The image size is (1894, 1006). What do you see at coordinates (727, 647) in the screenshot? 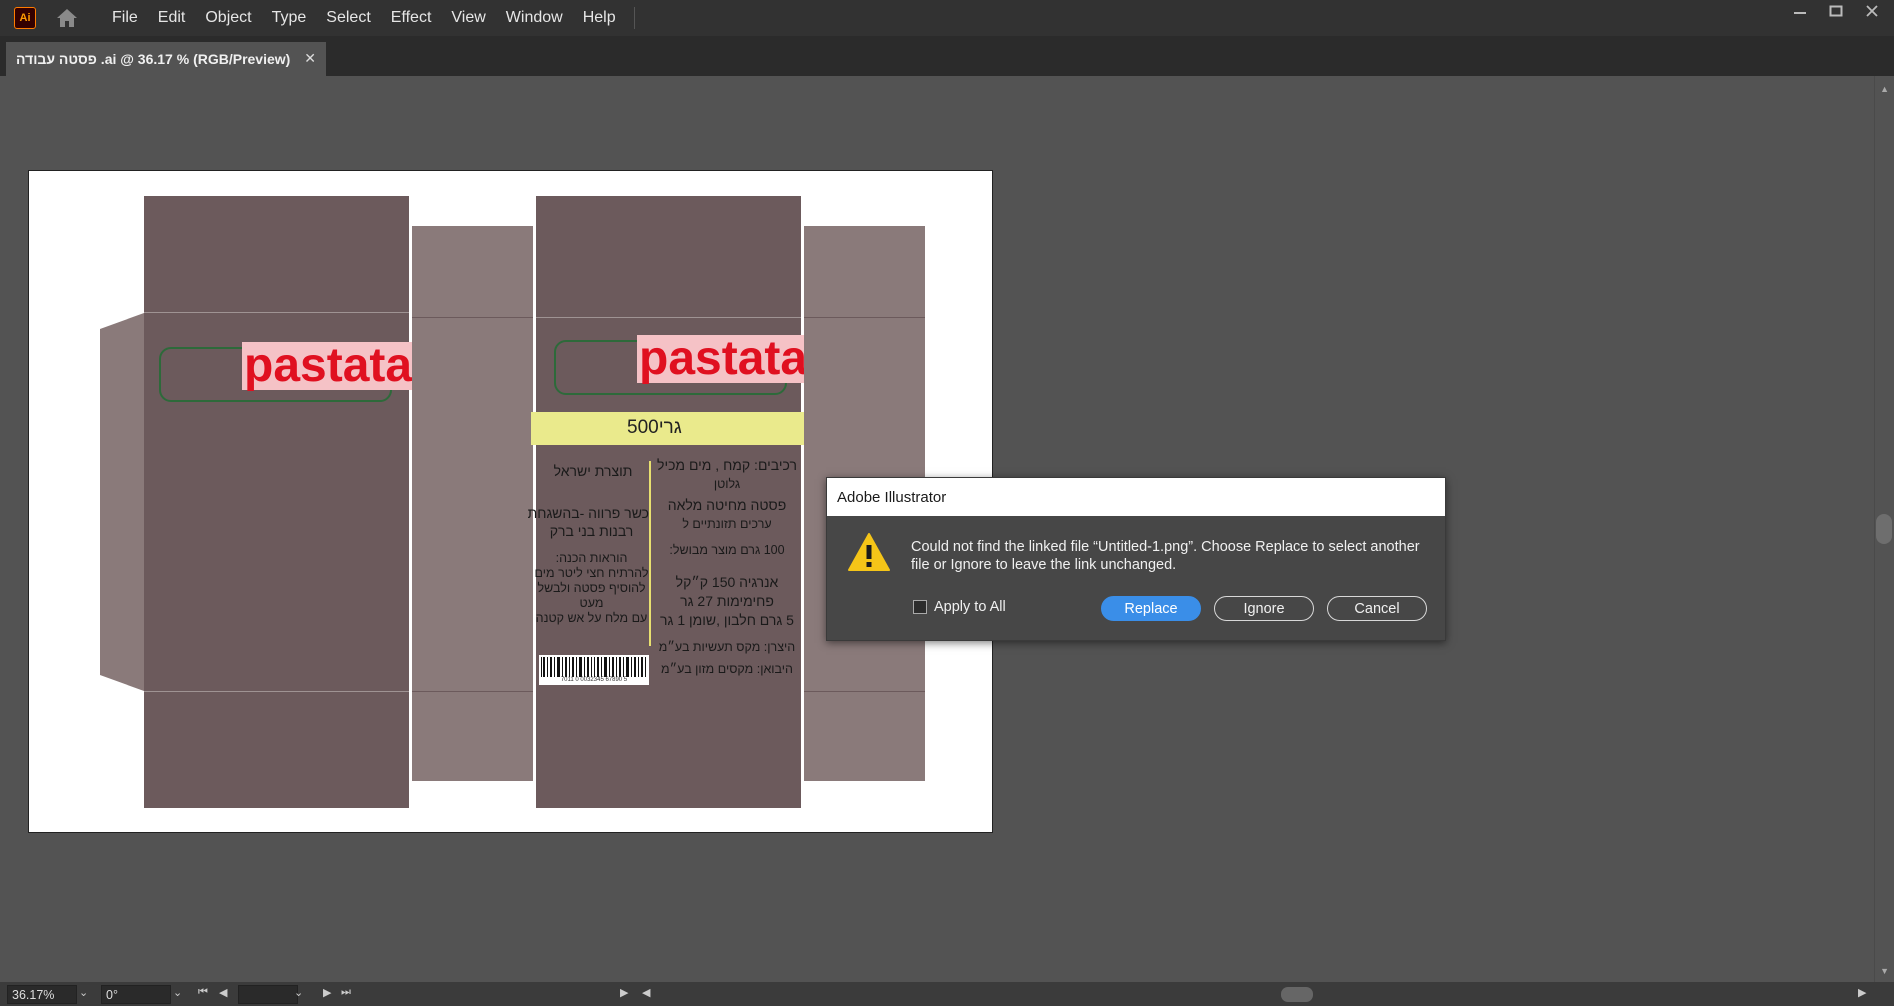
I see `producer-label: היצרן: מקס תעשיות בע״מ` at bounding box center [727, 647].